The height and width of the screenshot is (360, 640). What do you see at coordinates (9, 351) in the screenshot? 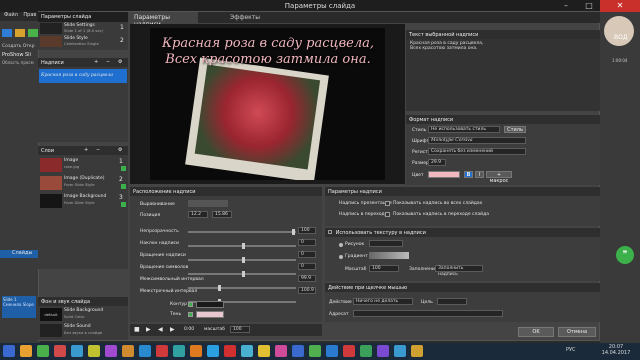
I see `start-icon` at bounding box center [9, 351].